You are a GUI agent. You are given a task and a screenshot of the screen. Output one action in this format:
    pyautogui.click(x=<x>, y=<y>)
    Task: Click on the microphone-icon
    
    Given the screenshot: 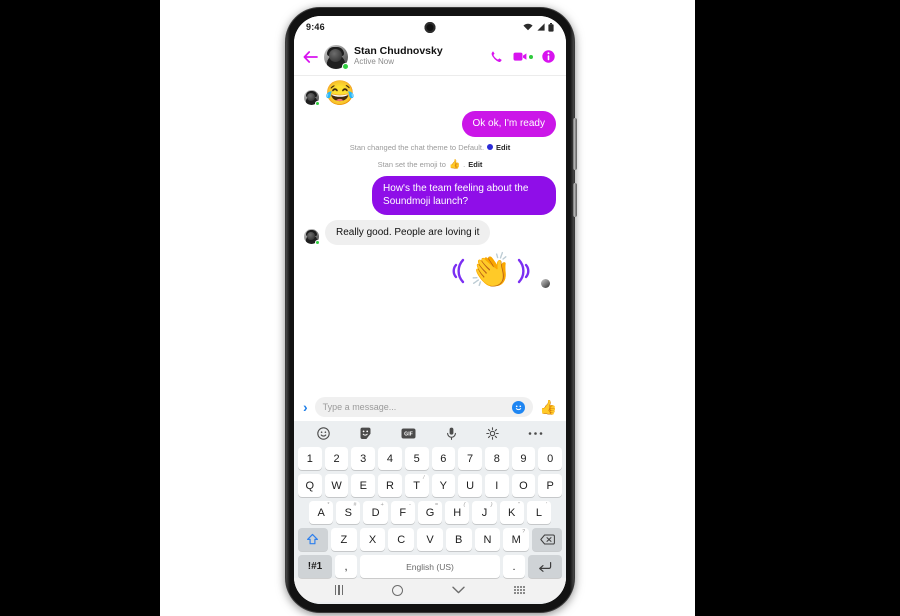 What is the action you would take?
    pyautogui.click(x=451, y=433)
    